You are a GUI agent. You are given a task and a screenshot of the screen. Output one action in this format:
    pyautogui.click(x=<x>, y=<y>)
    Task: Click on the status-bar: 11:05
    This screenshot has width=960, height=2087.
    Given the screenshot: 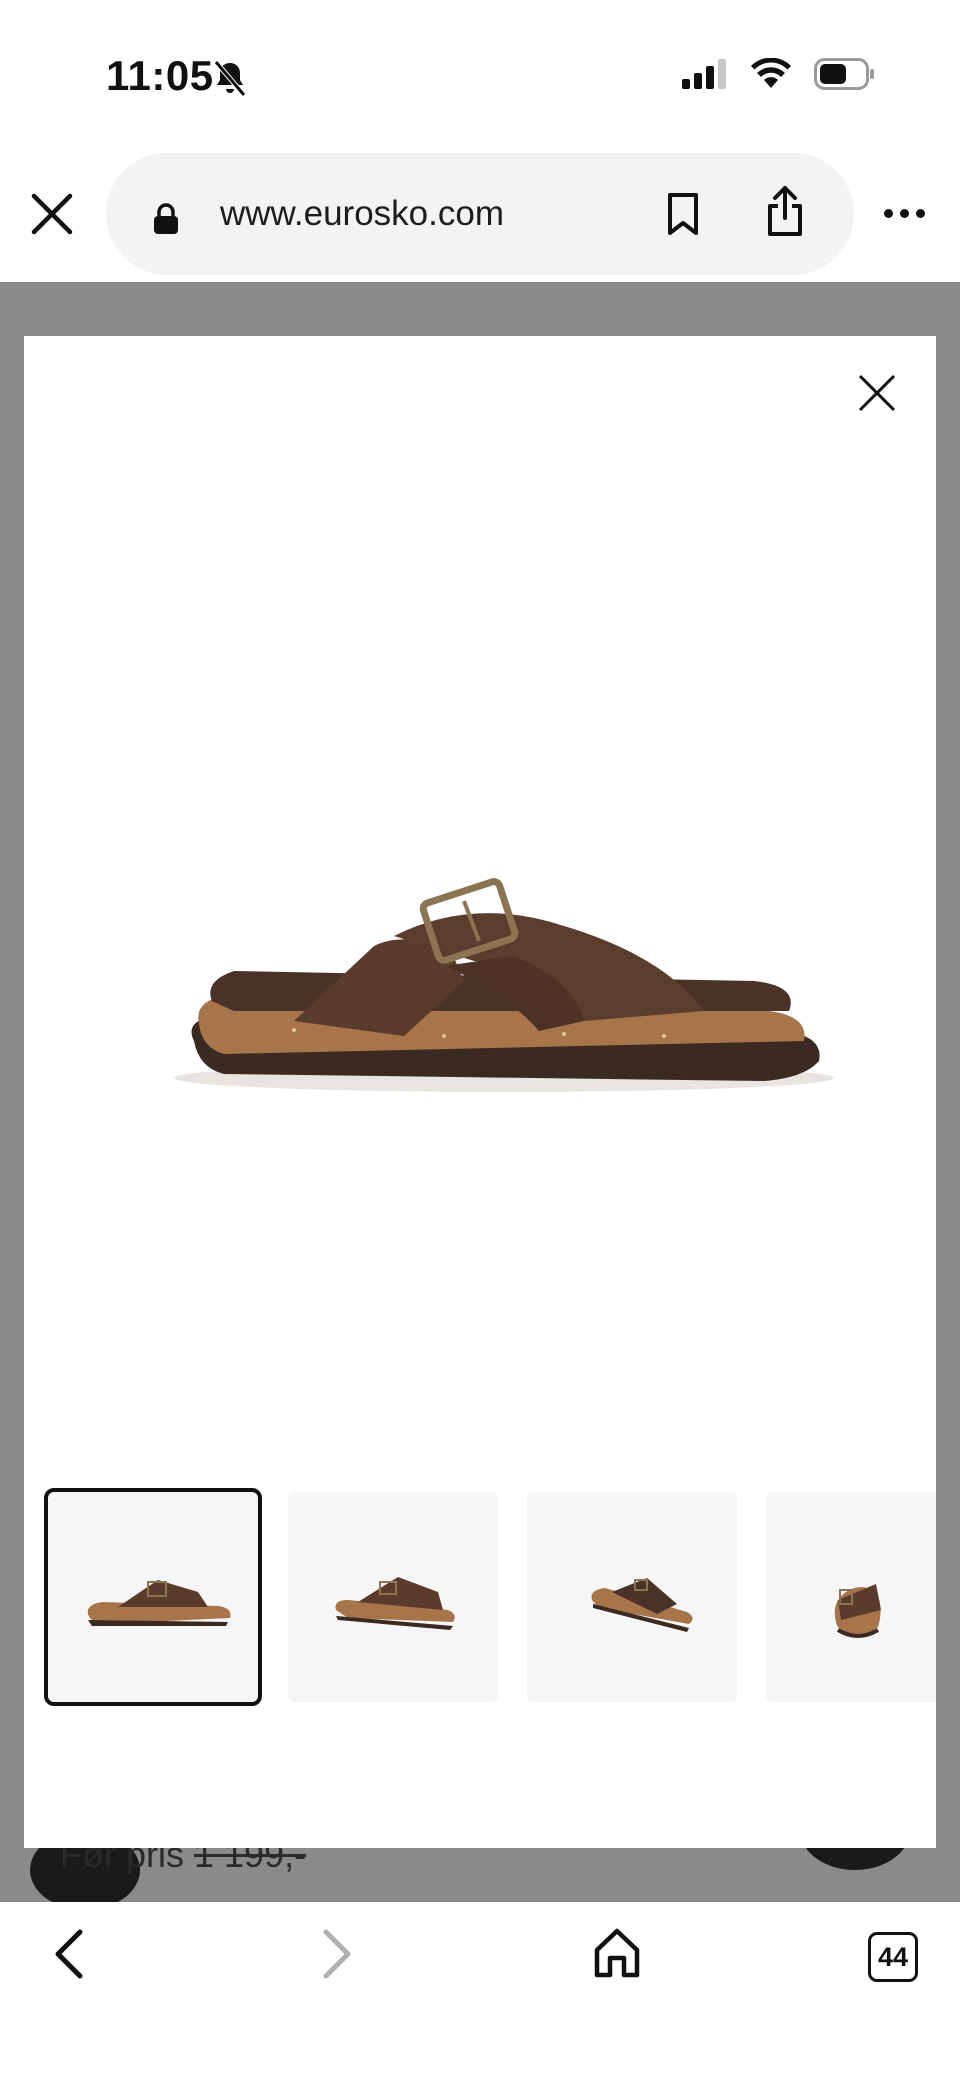 What is the action you would take?
    pyautogui.click(x=480, y=75)
    